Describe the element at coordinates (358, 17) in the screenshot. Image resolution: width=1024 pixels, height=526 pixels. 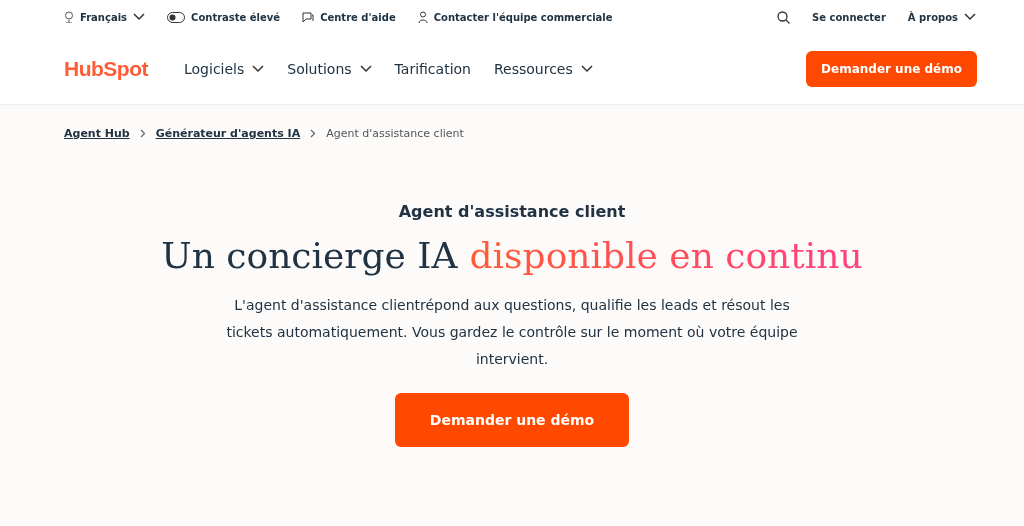
I see `help-link: Centre d'aide` at that location.